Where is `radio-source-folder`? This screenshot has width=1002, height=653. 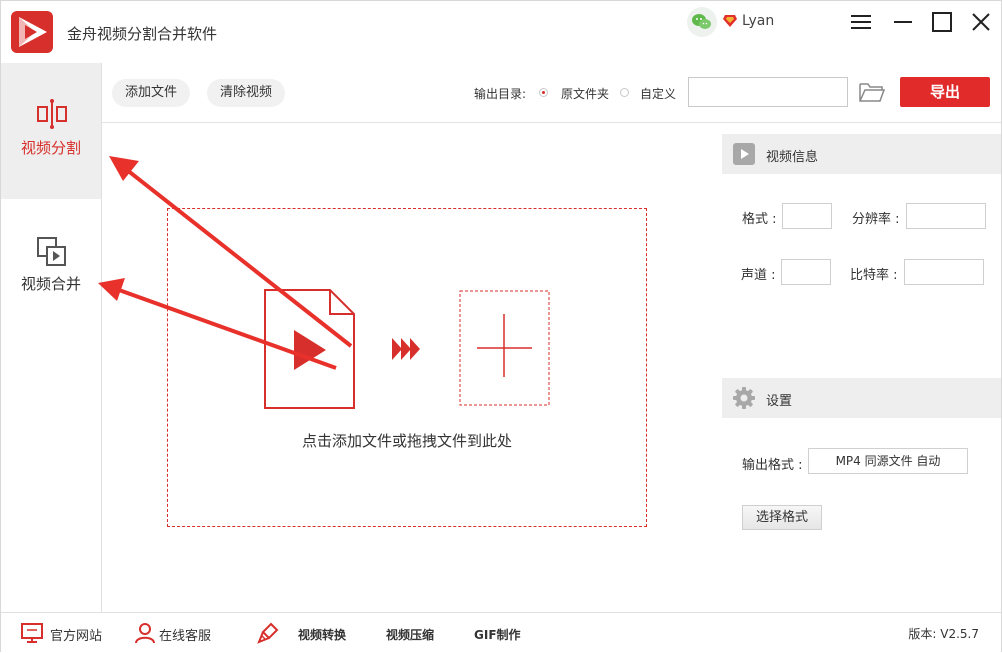 radio-source-folder is located at coordinates (543, 92).